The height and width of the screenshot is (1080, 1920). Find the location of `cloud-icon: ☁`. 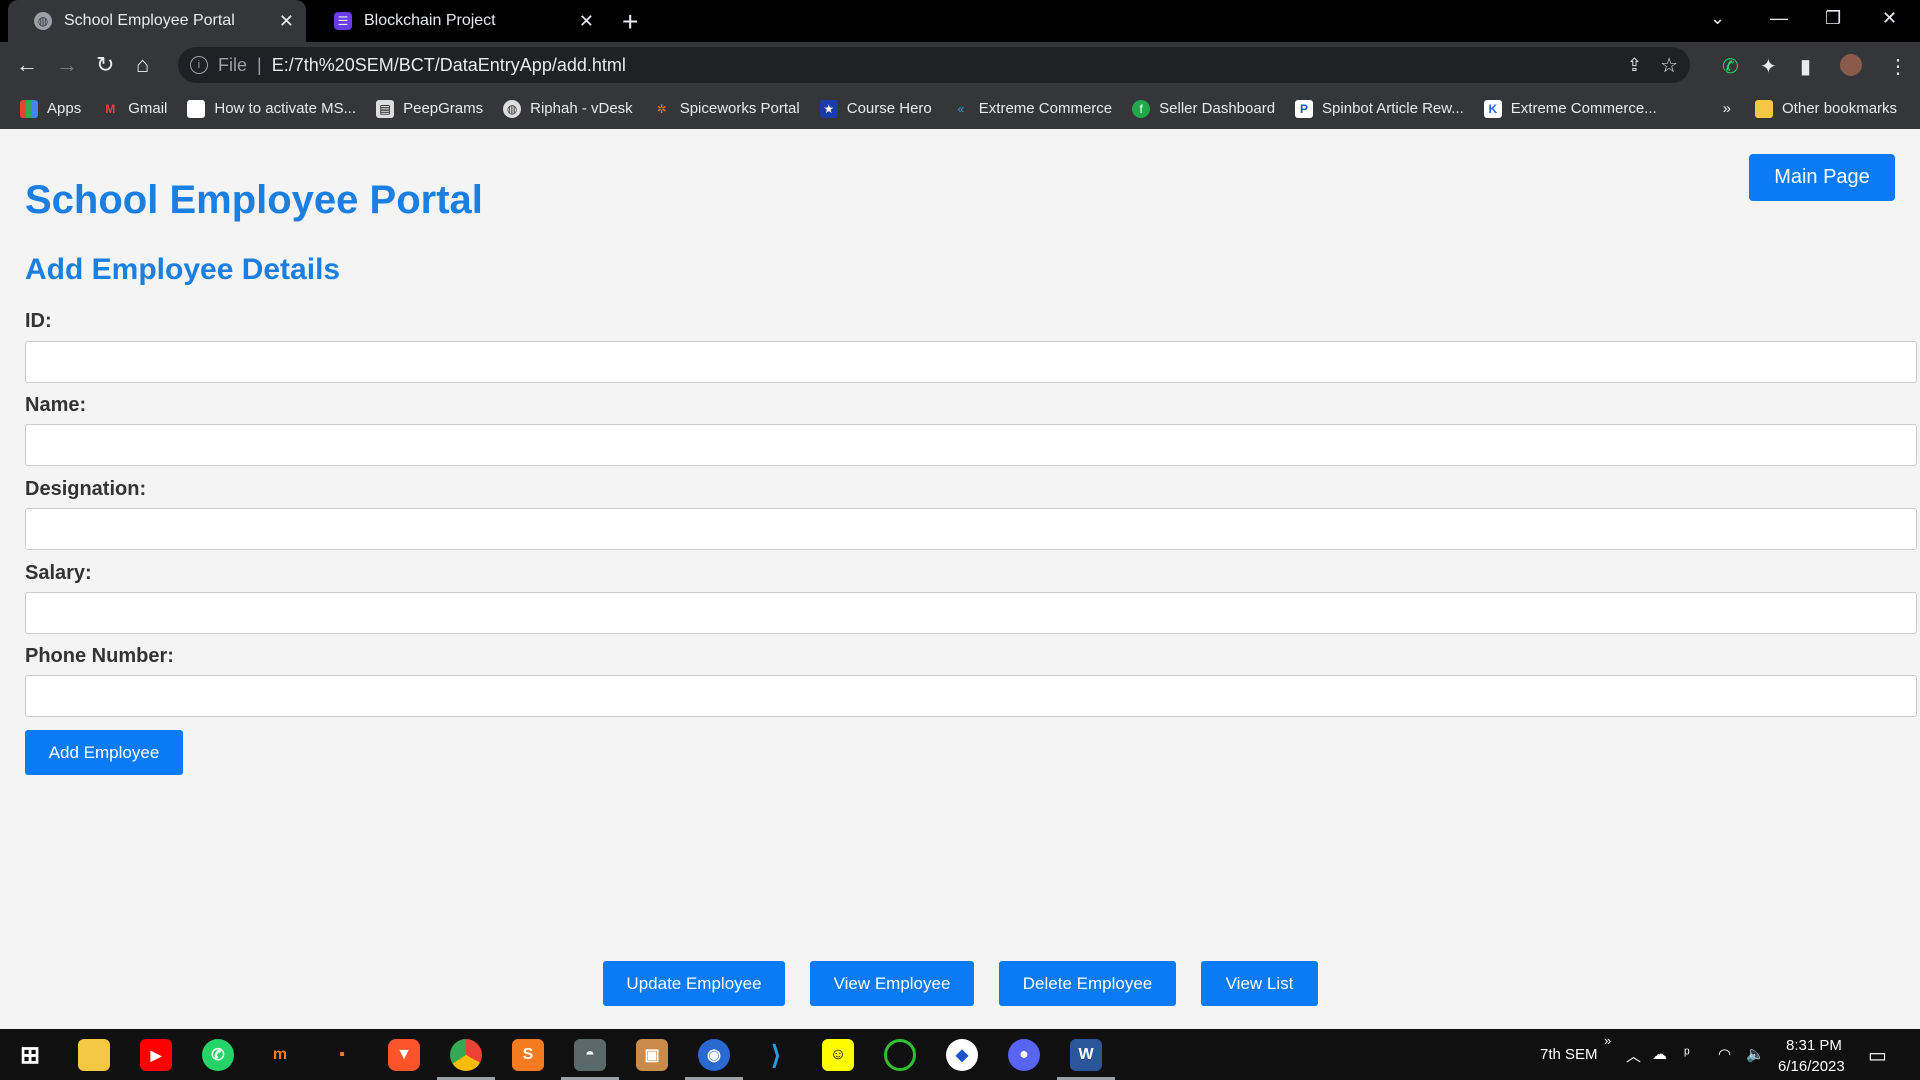

cloud-icon: ☁ is located at coordinates (1659, 1054).